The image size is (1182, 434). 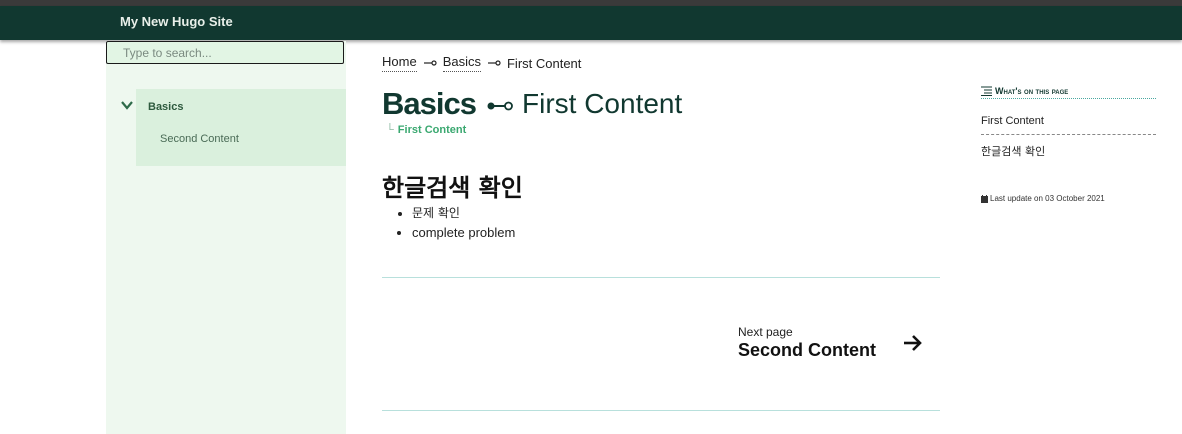 What do you see at coordinates (225, 52) in the screenshot?
I see `search-input` at bounding box center [225, 52].